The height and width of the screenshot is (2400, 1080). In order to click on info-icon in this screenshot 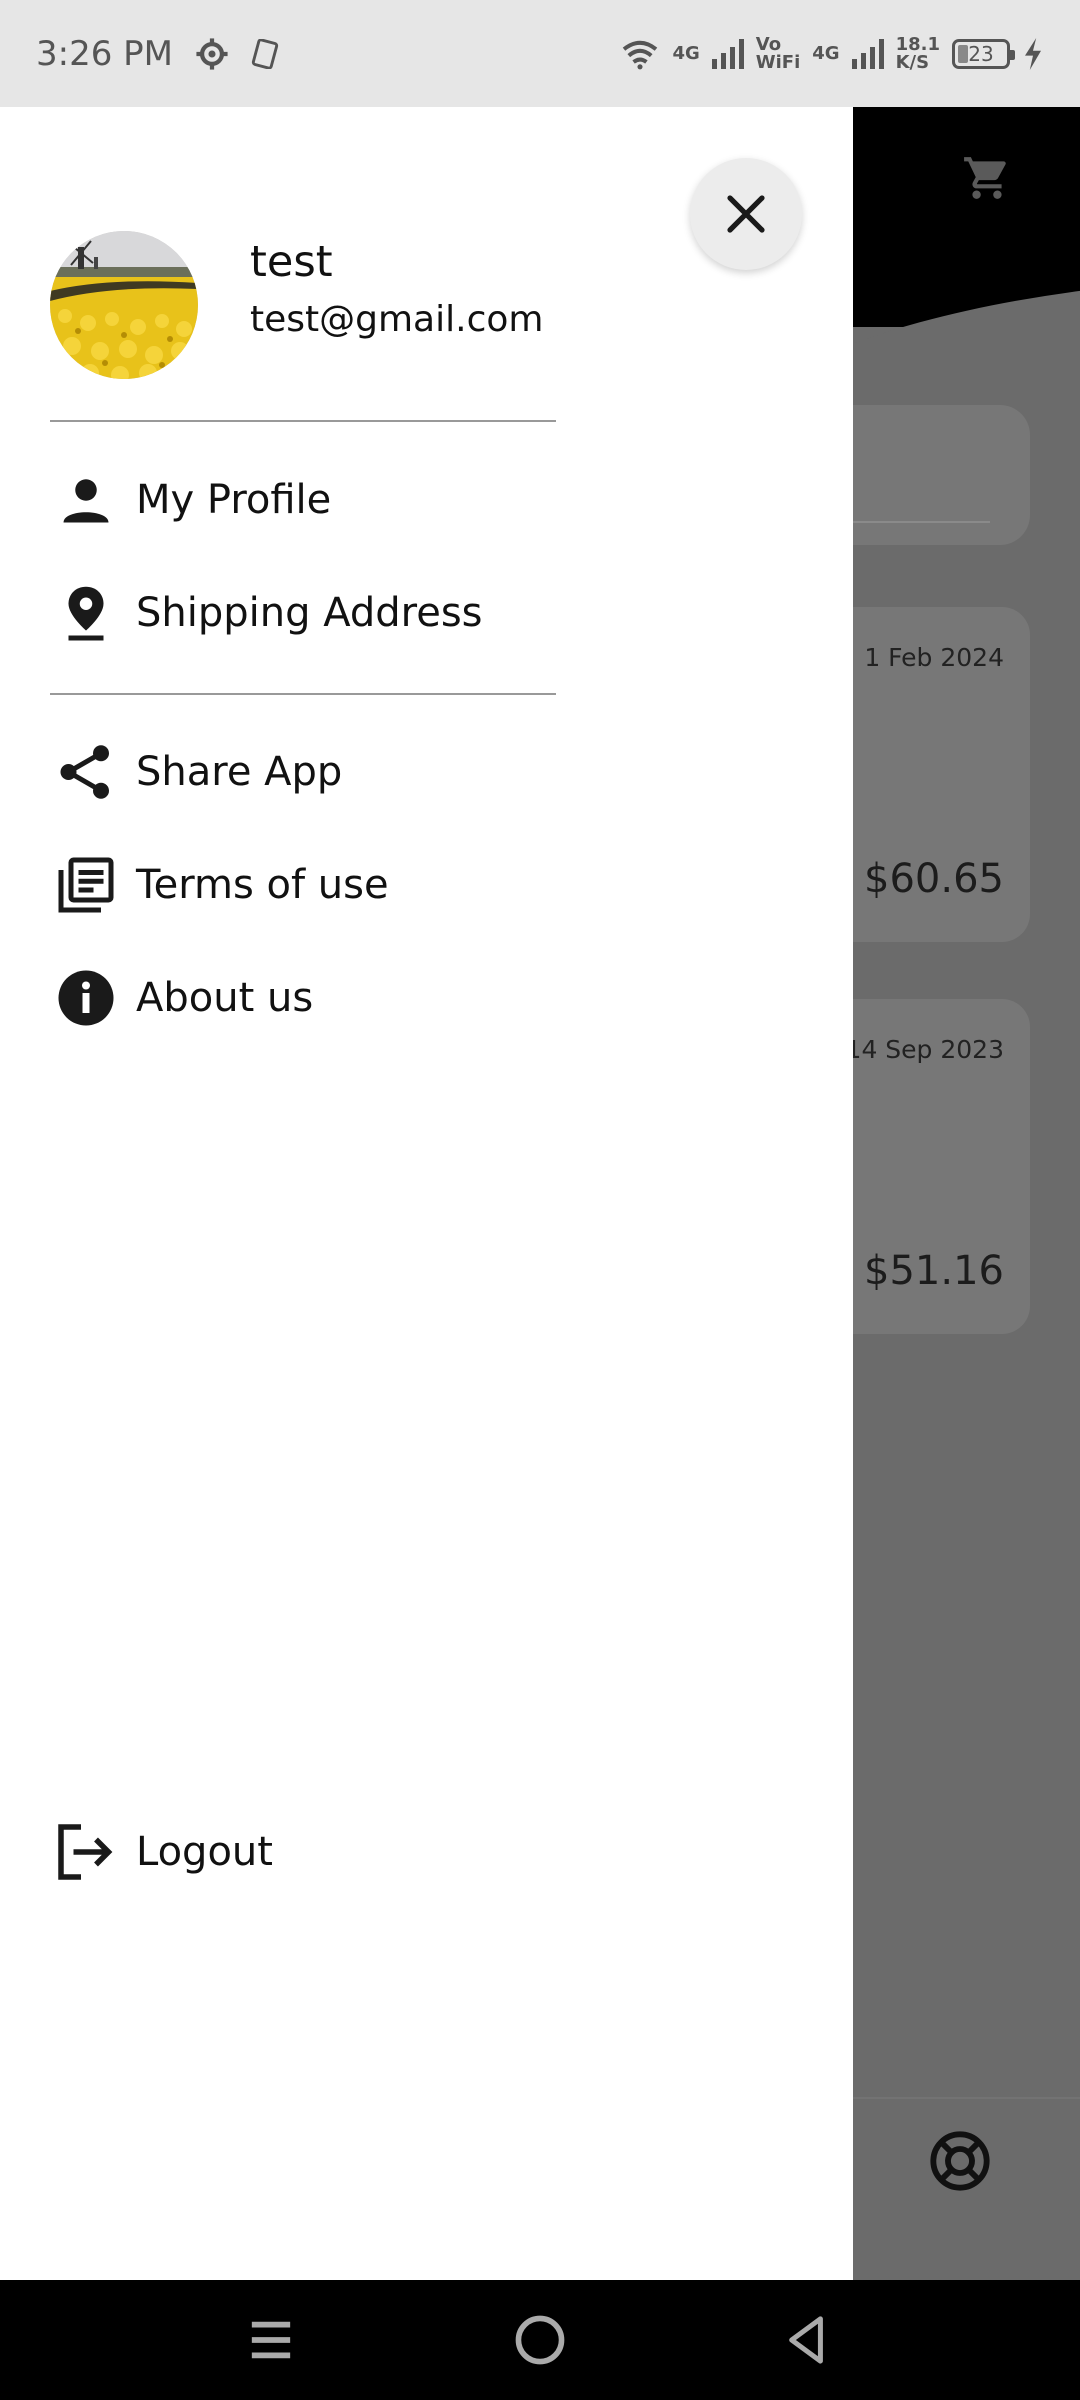, I will do `click(86, 998)`.